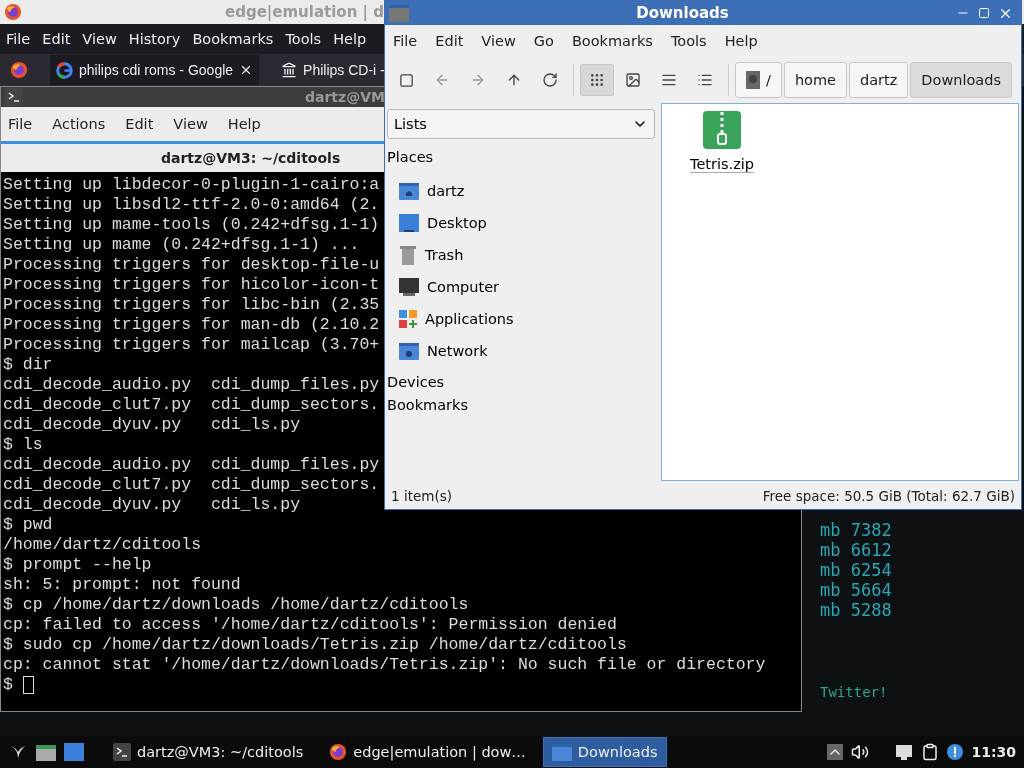 The height and width of the screenshot is (768, 1024). Describe the element at coordinates (155, 70) in the screenshot. I see `browser-tab: philips cdi roms - Google` at that location.